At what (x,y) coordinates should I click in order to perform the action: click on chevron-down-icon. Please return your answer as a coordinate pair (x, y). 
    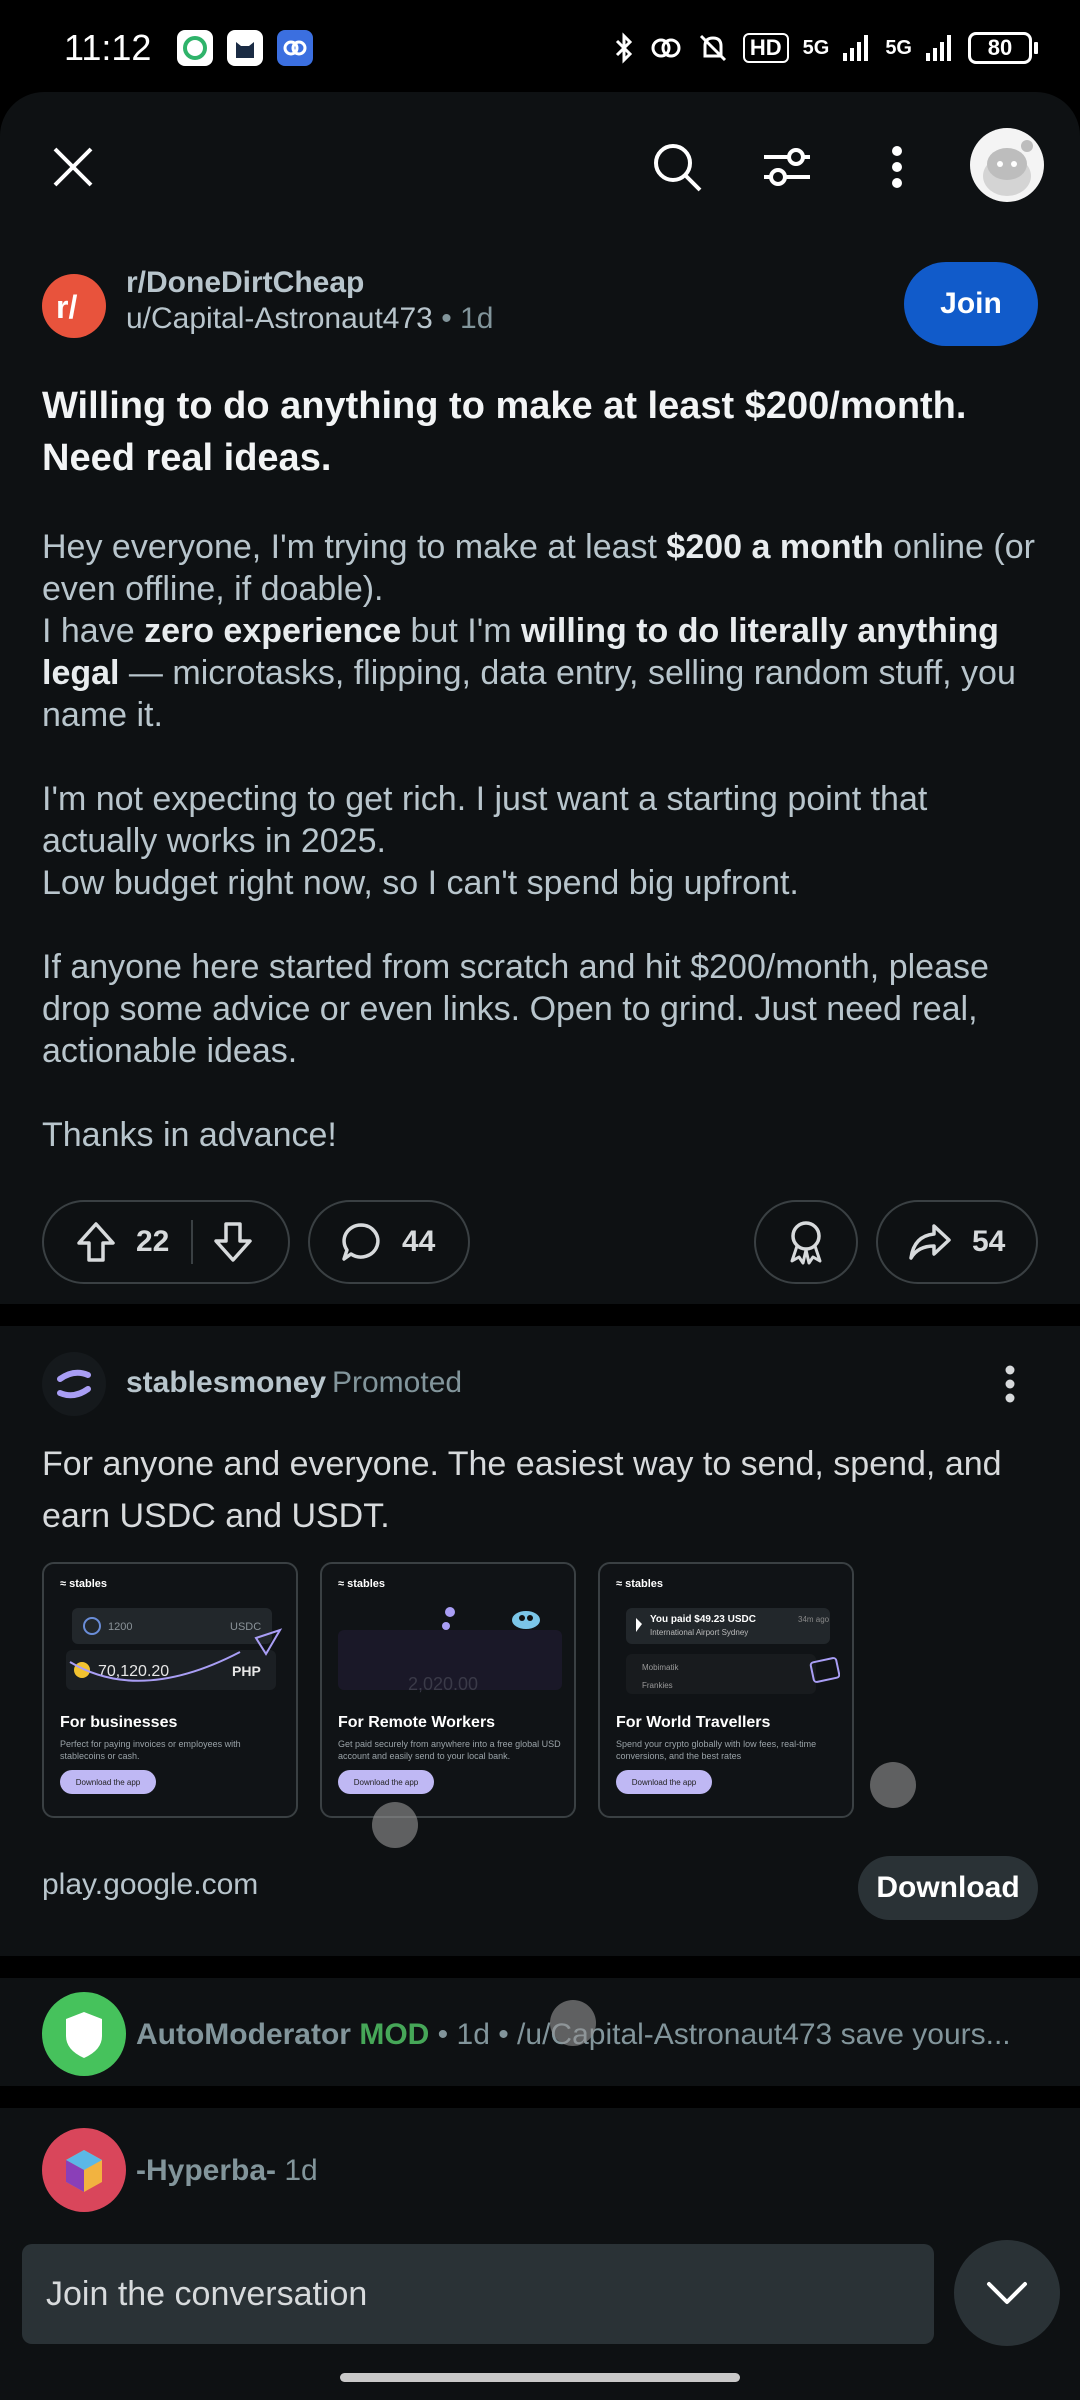
    Looking at the image, I should click on (1007, 2293).